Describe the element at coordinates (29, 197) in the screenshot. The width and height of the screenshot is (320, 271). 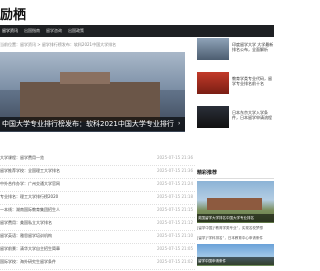
I see `news-title: 专业排名：理工大学排行榜2020` at that location.